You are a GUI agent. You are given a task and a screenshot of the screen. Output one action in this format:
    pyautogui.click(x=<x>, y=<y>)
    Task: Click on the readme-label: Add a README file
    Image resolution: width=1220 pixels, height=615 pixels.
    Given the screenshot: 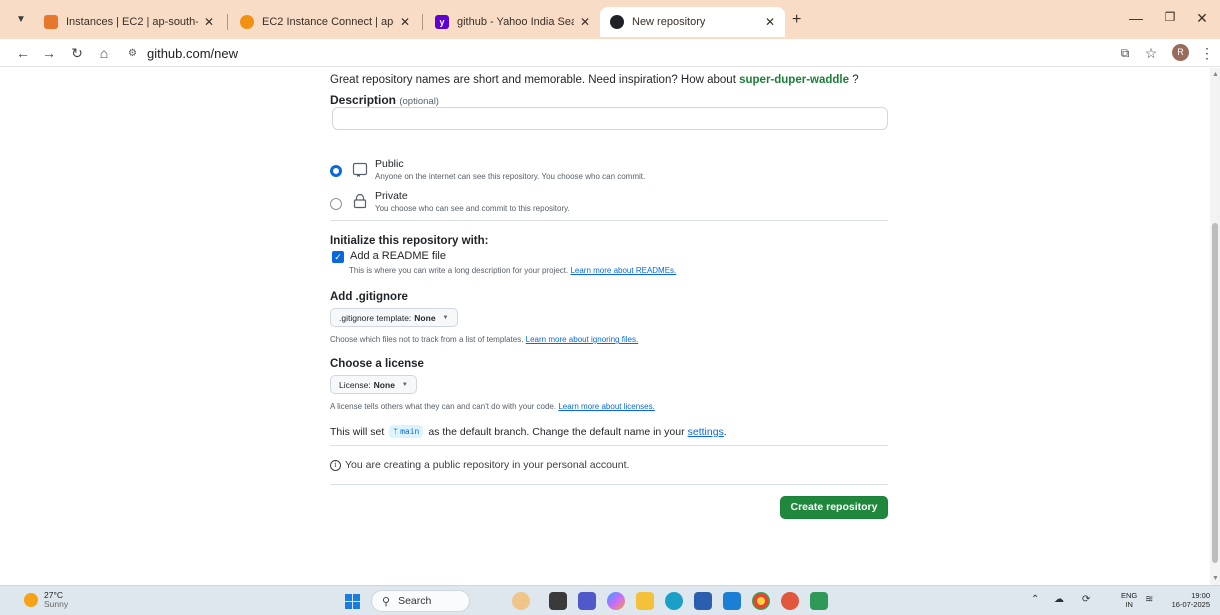 What is the action you would take?
    pyautogui.click(x=398, y=256)
    